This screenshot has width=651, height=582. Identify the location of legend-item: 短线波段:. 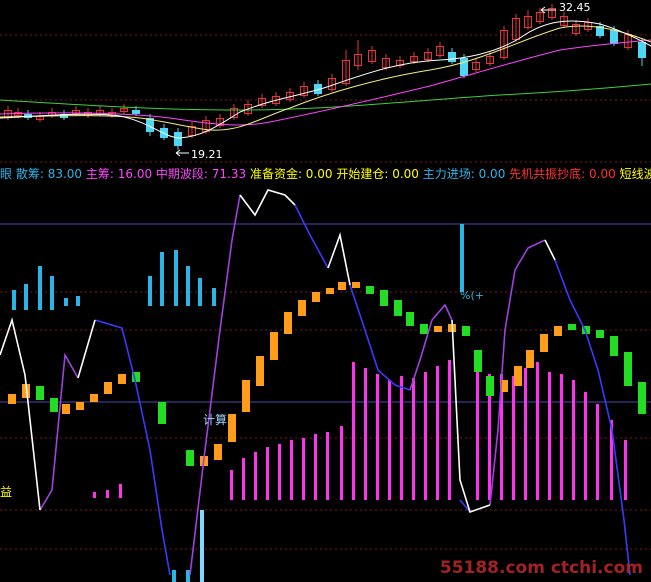
(635, 174).